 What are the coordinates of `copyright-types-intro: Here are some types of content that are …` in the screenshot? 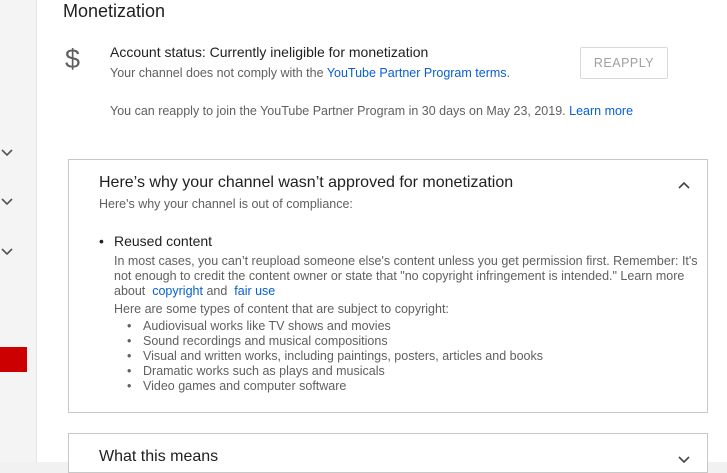 It's located at (281, 309).